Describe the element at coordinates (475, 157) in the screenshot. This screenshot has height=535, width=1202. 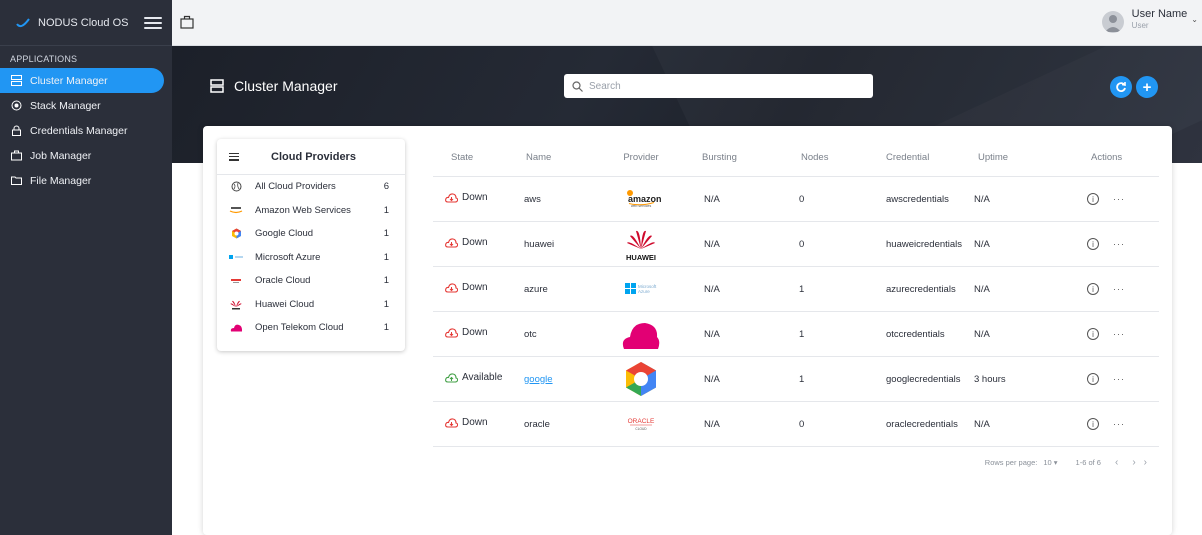
I see `column-header-state: State` at that location.